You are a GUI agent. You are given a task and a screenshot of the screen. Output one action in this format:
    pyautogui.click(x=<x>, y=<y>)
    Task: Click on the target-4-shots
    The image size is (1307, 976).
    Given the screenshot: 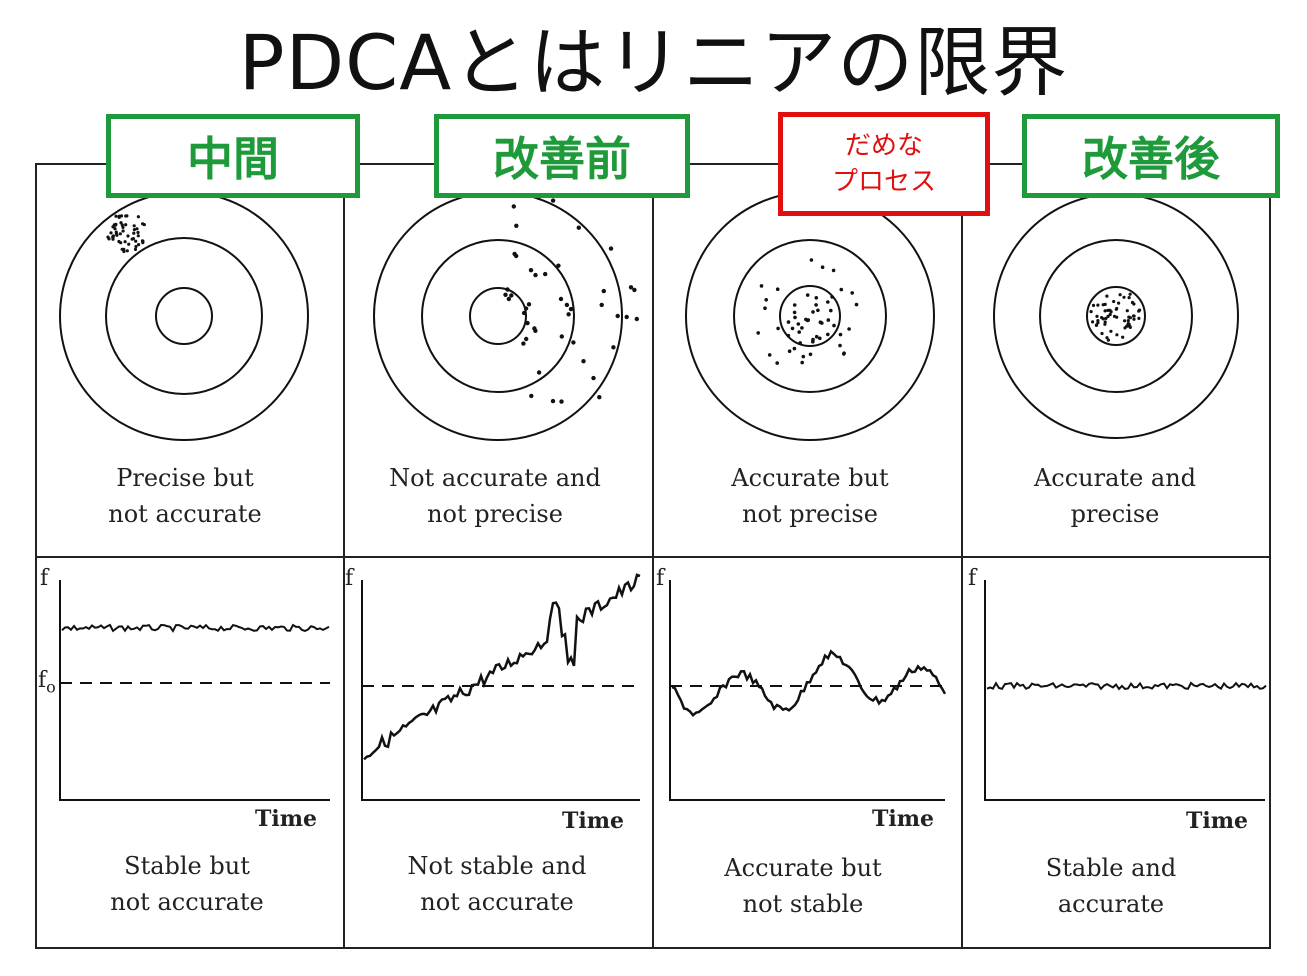 What is the action you would take?
    pyautogui.click(x=1115, y=317)
    